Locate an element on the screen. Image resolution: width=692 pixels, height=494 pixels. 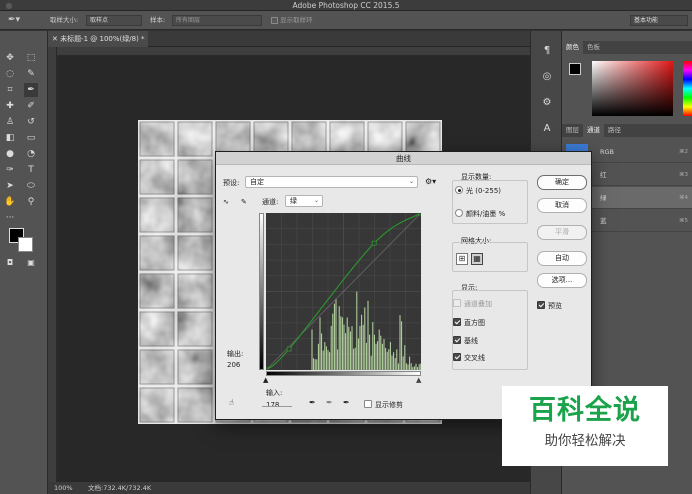
black-point-eyedropper-icon: ✒ is located at coordinates (312, 403).